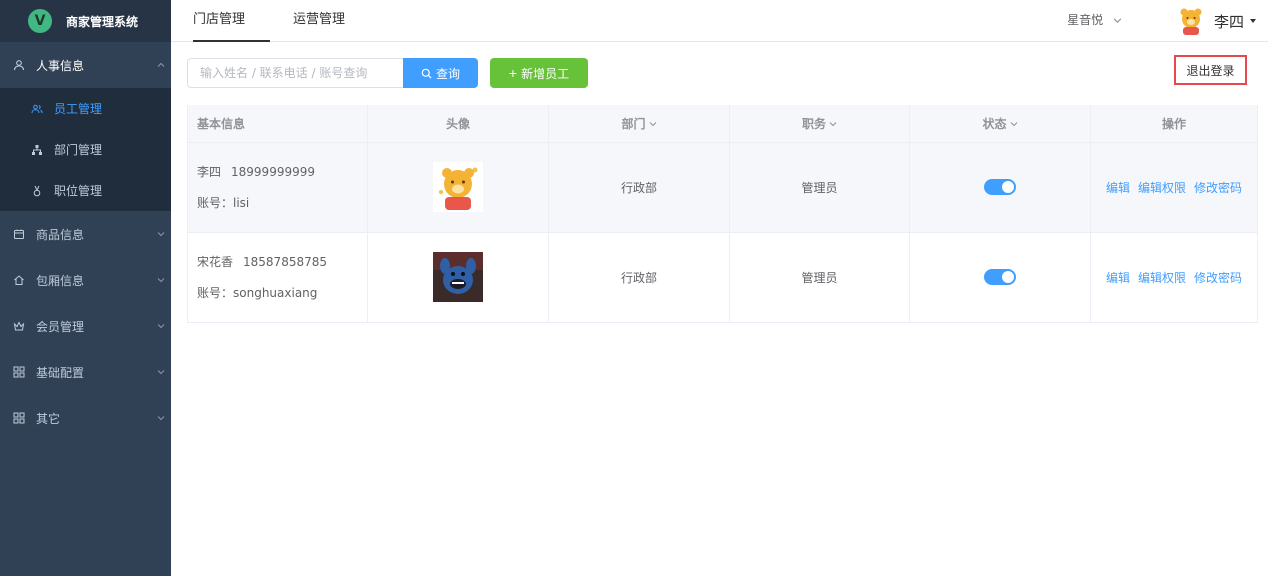 Image resolution: width=1268 pixels, height=576 pixels. Describe the element at coordinates (319, 21) in the screenshot. I see `tab-operations: 运营管理` at that location.